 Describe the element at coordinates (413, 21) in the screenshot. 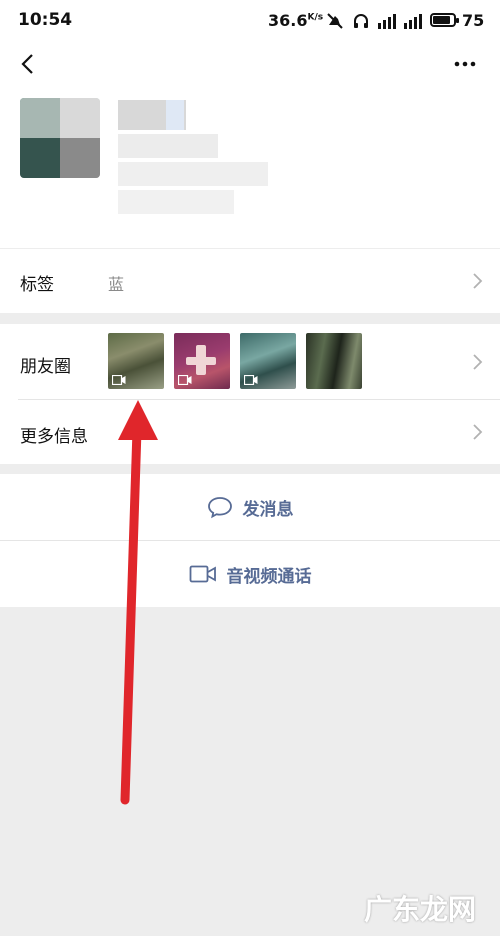

I see `signal-2-icon` at that location.